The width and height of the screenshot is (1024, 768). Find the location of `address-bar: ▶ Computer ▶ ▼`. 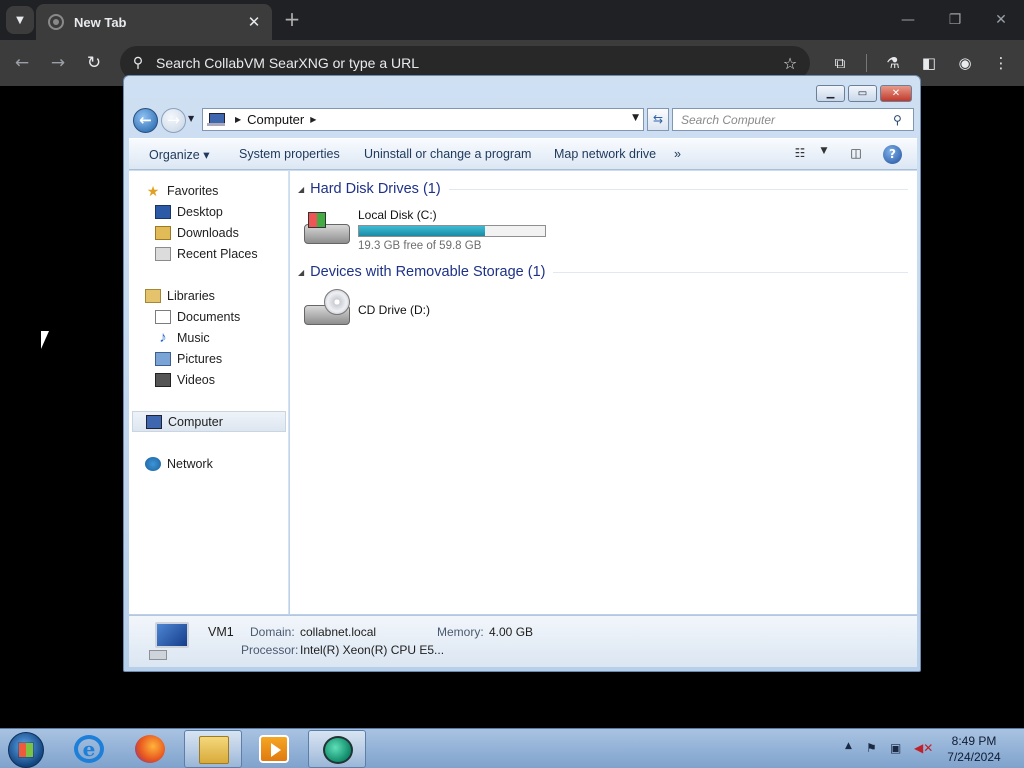

address-bar: ▶ Computer ▶ ▼ is located at coordinates (423, 119).